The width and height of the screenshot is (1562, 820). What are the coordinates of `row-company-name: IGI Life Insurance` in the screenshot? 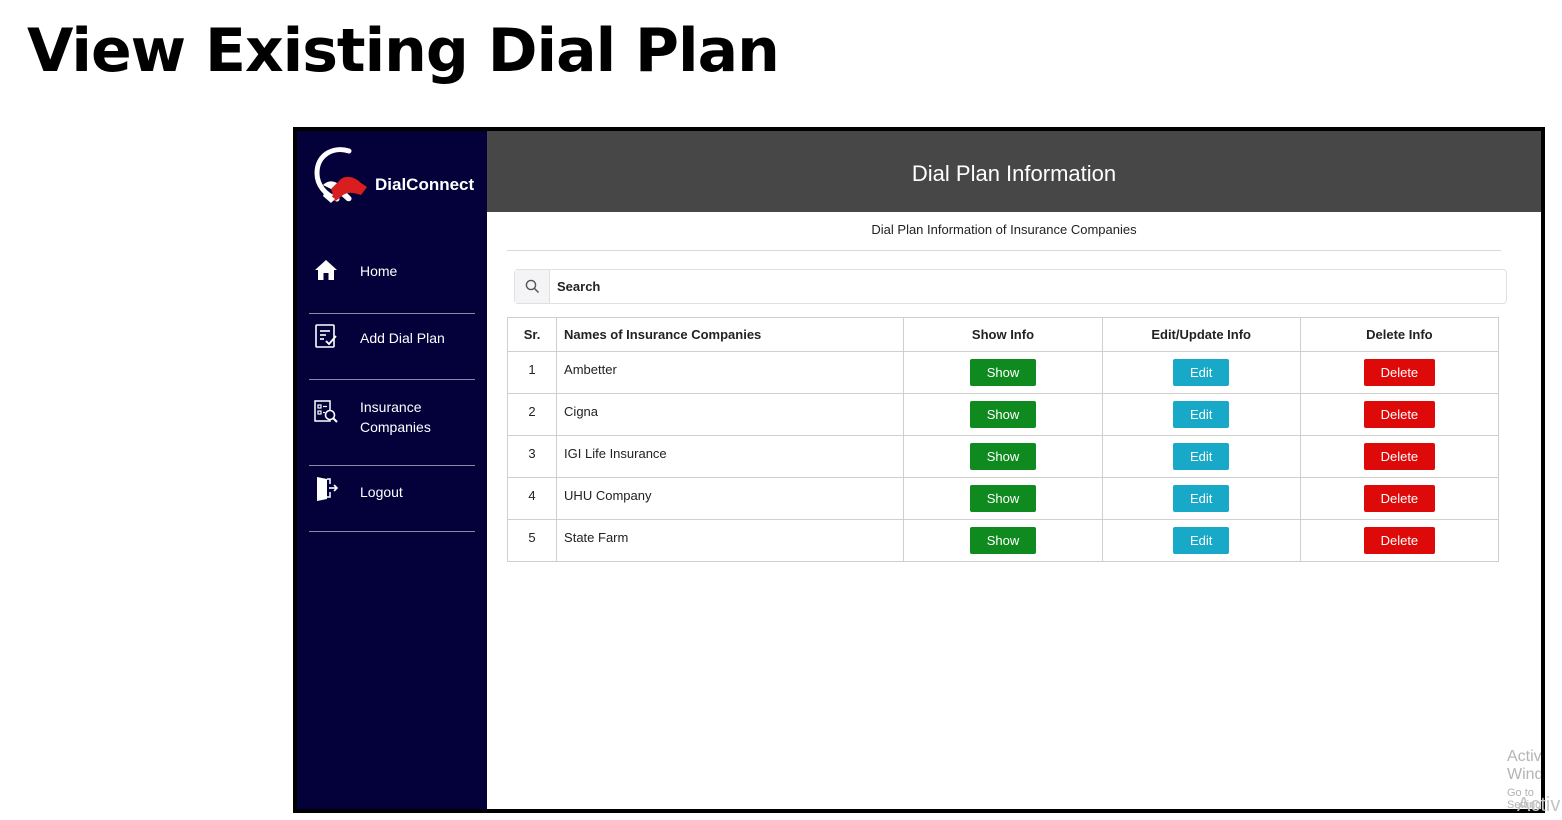 It's located at (730, 456).